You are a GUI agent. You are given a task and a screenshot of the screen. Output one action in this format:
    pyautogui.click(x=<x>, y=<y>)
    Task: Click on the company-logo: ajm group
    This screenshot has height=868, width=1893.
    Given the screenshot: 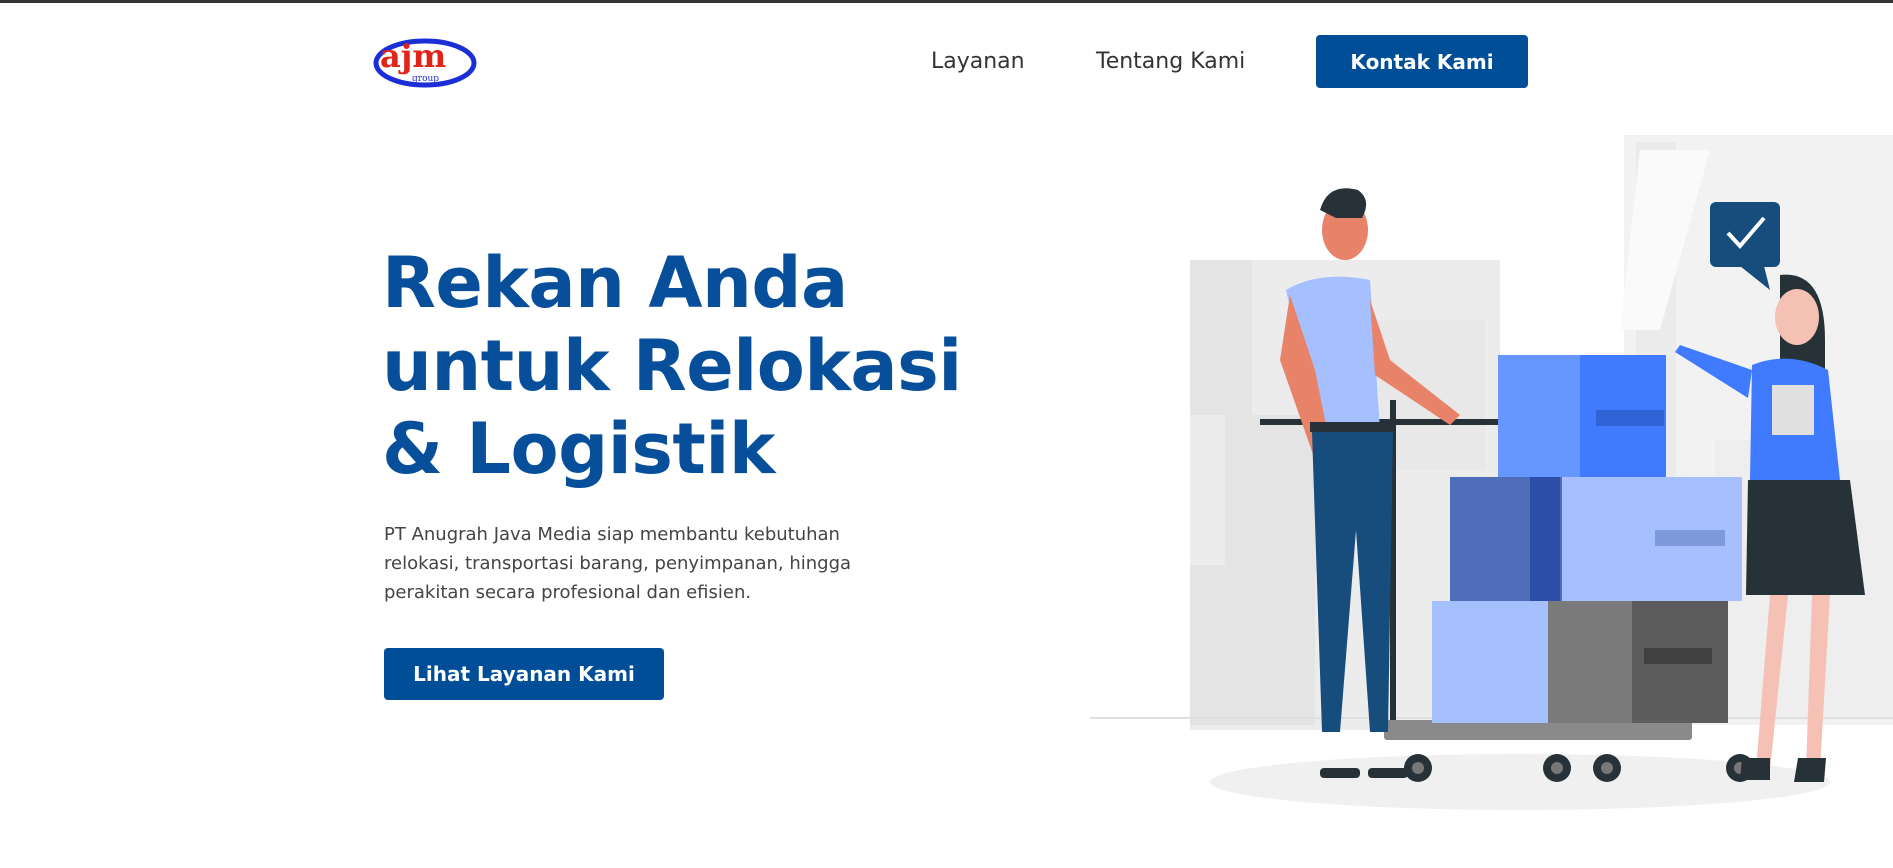 What is the action you would take?
    pyautogui.click(x=425, y=62)
    